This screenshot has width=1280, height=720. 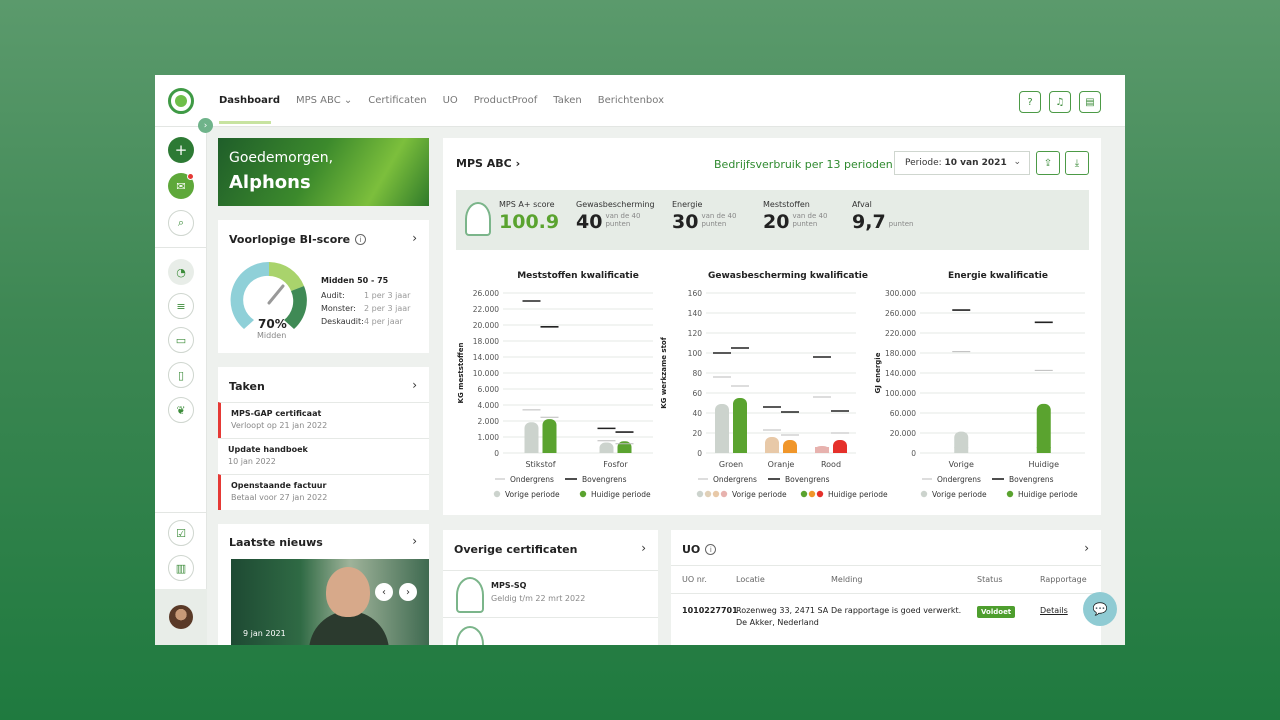 I want to click on nav-mps-abc: MPS ABC ⌄, so click(x=324, y=100).